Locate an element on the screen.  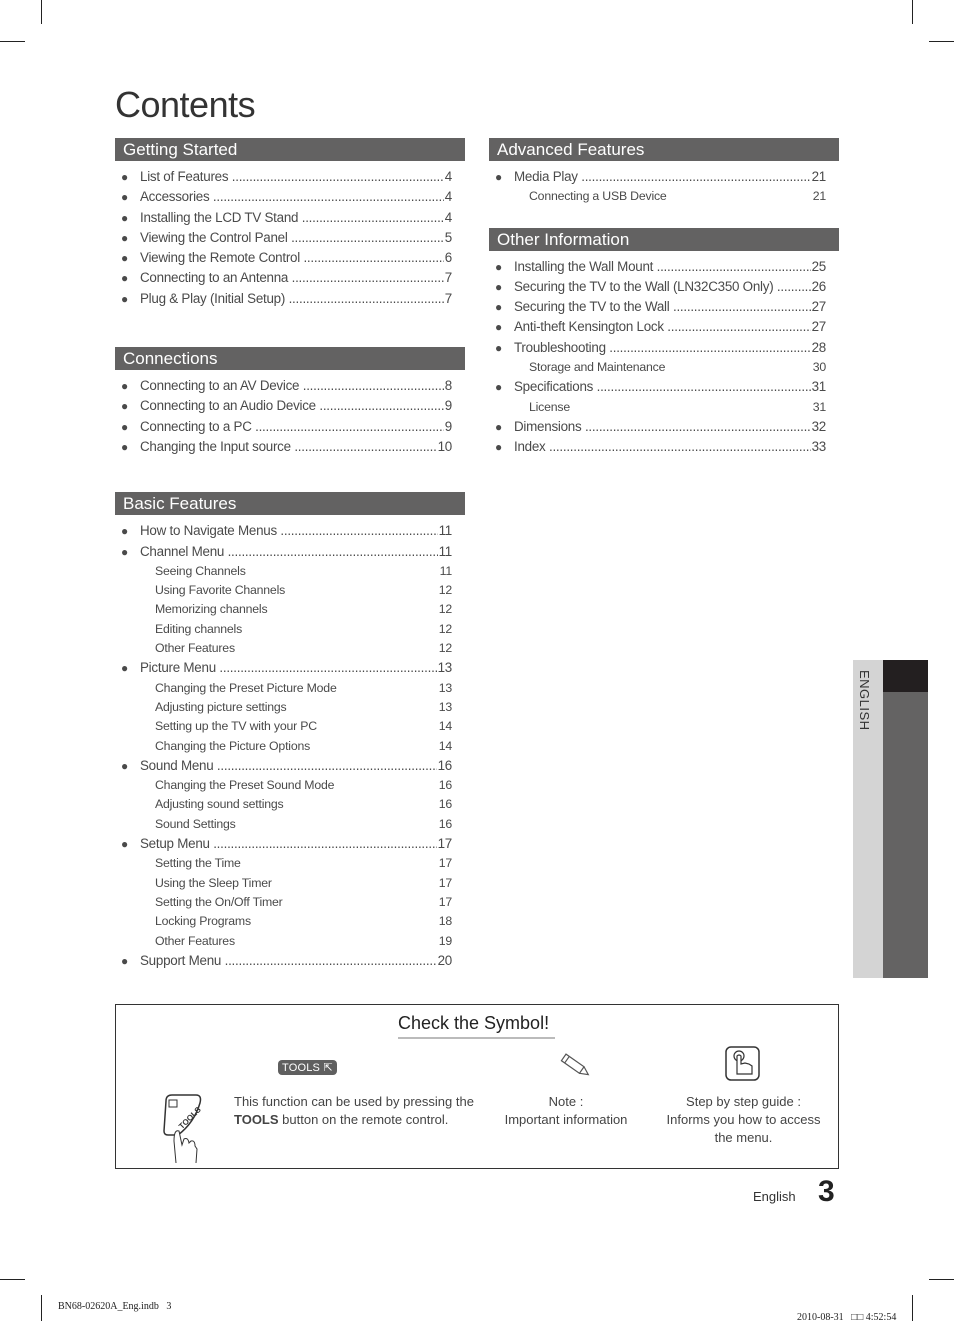
toc-entry: ● Plug & Play (Initial Setup)7 is located at coordinates (290, 298).